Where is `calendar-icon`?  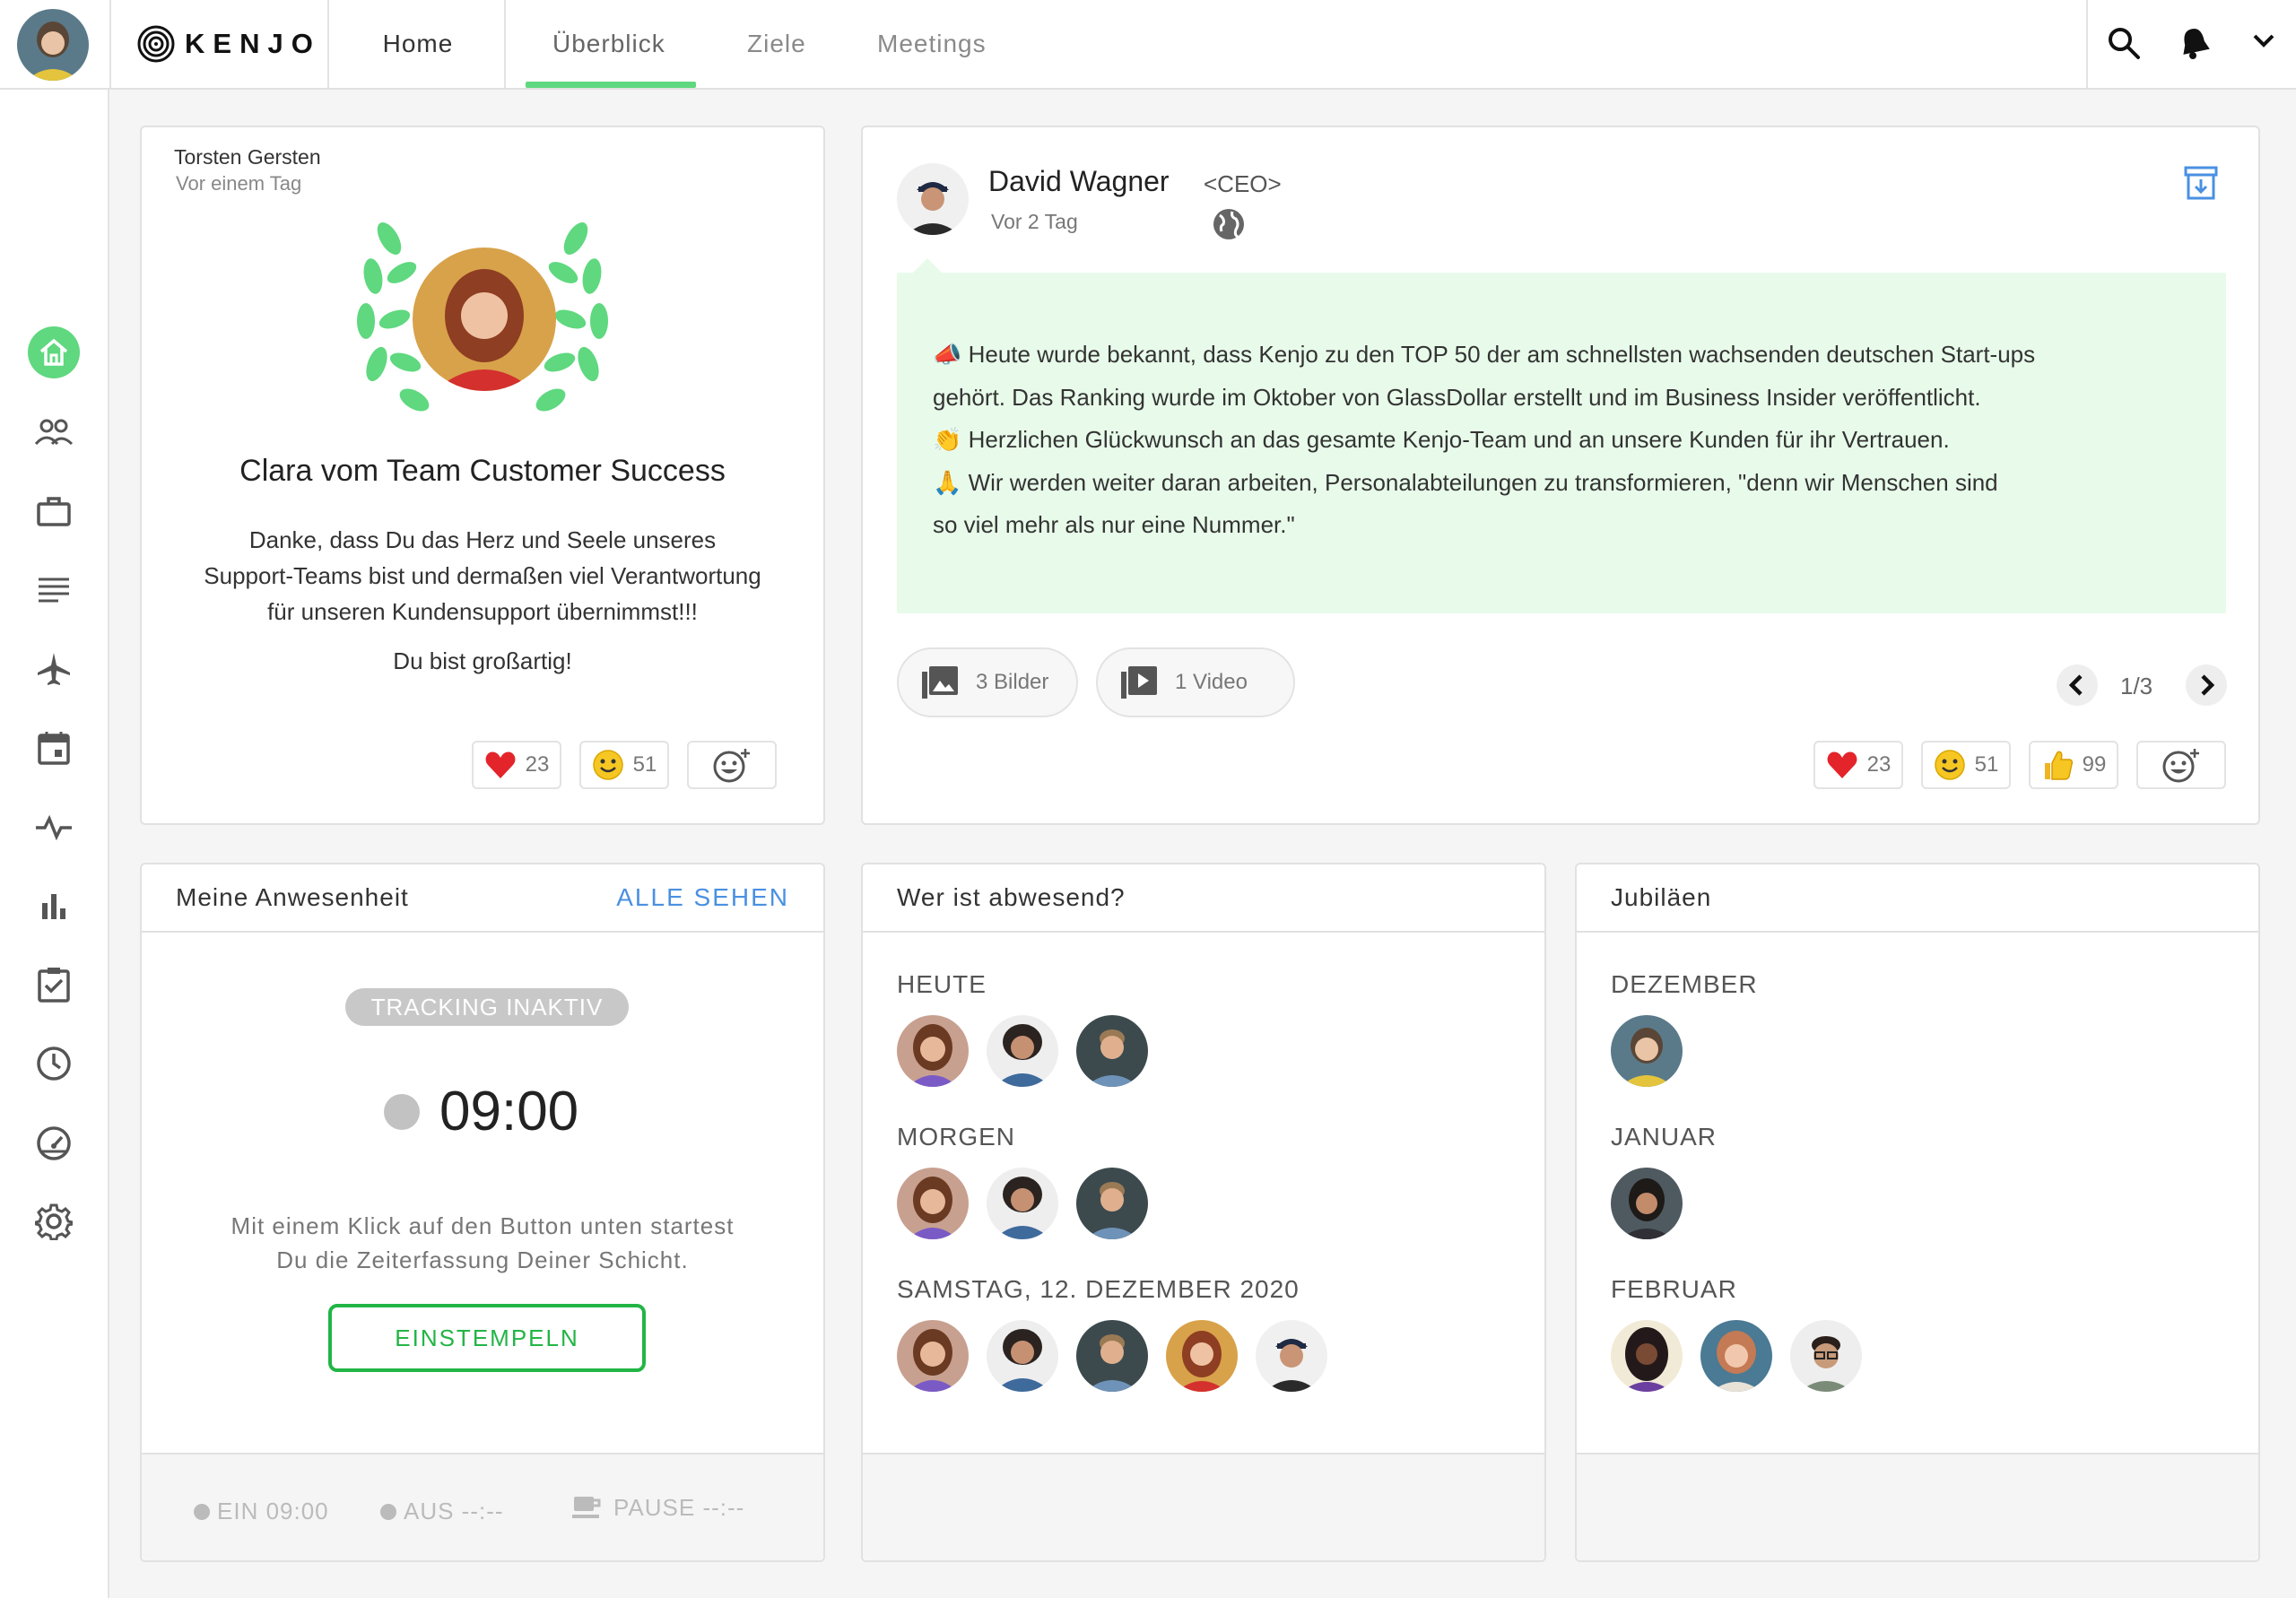 calendar-icon is located at coordinates (54, 748).